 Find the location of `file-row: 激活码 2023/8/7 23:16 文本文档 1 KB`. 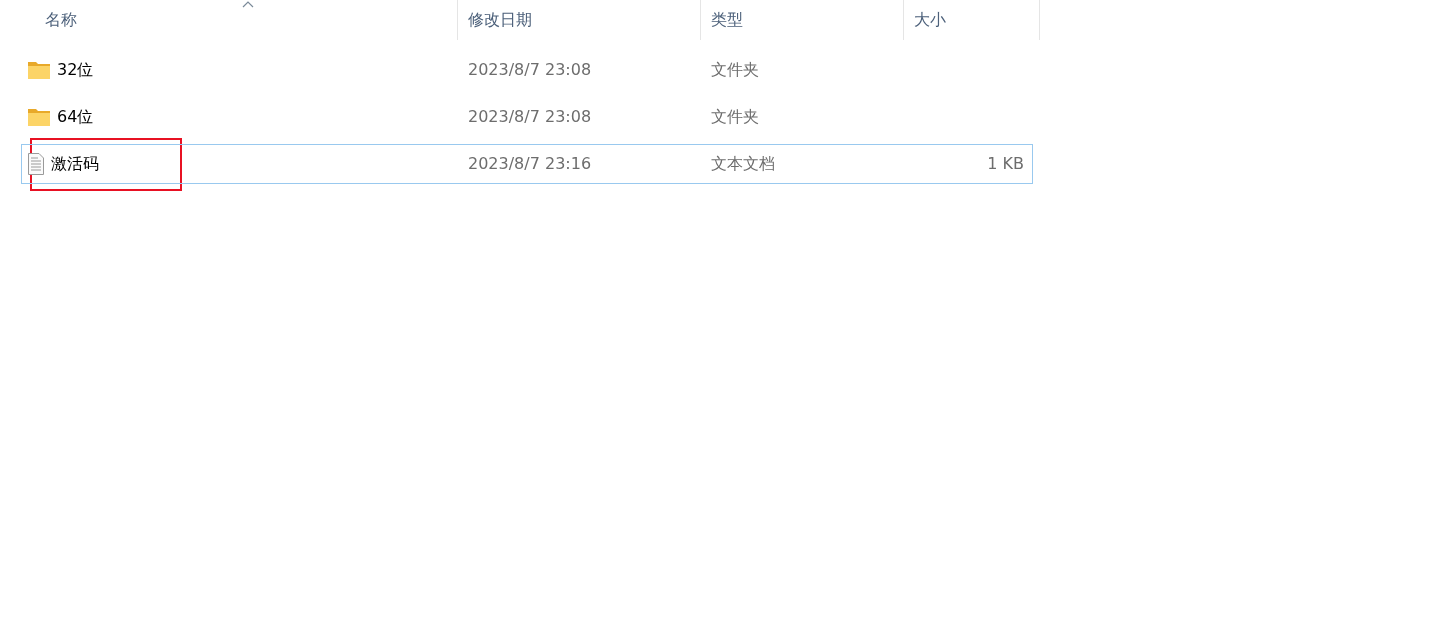

file-row: 激活码 2023/8/7 23:16 文本文档 1 KB is located at coordinates (527, 164).